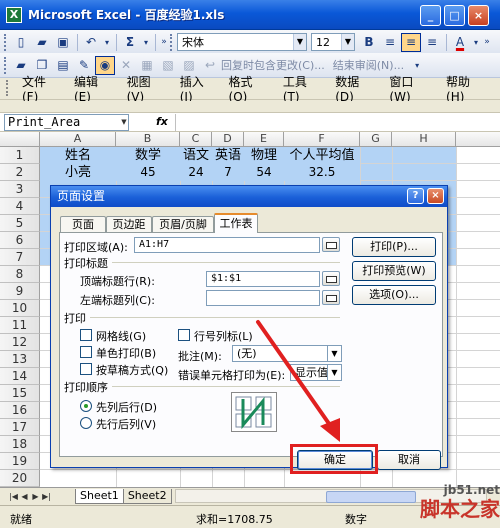 Image resolution: width=500 pixels, height=528 pixels. What do you see at coordinates (196, 155) in the screenshot?
I see `cell-c1: 语文` at bounding box center [196, 155].